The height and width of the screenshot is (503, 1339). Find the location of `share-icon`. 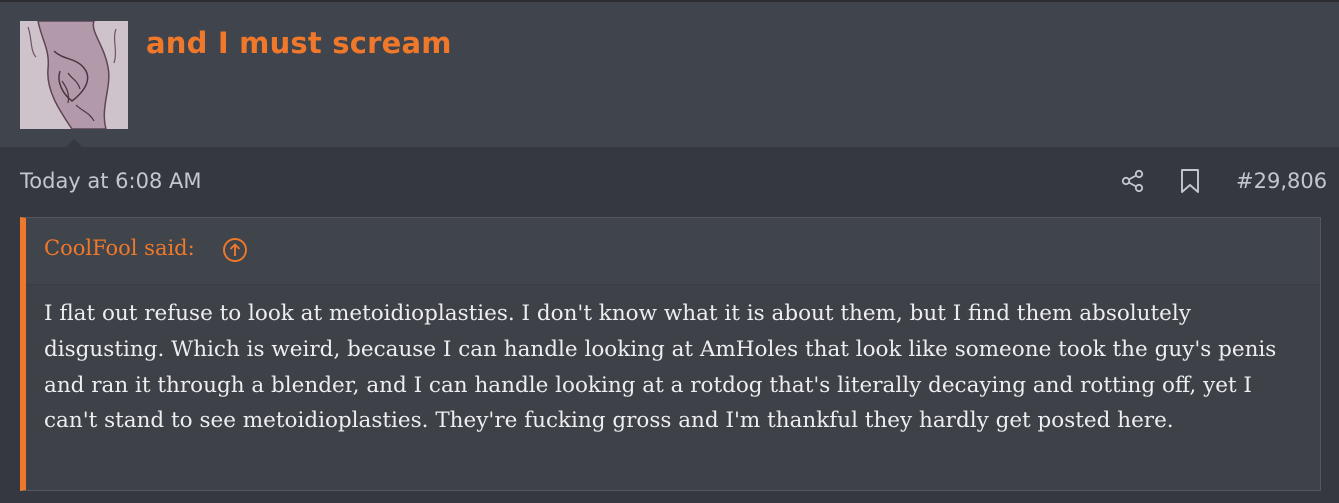

share-icon is located at coordinates (1133, 181).